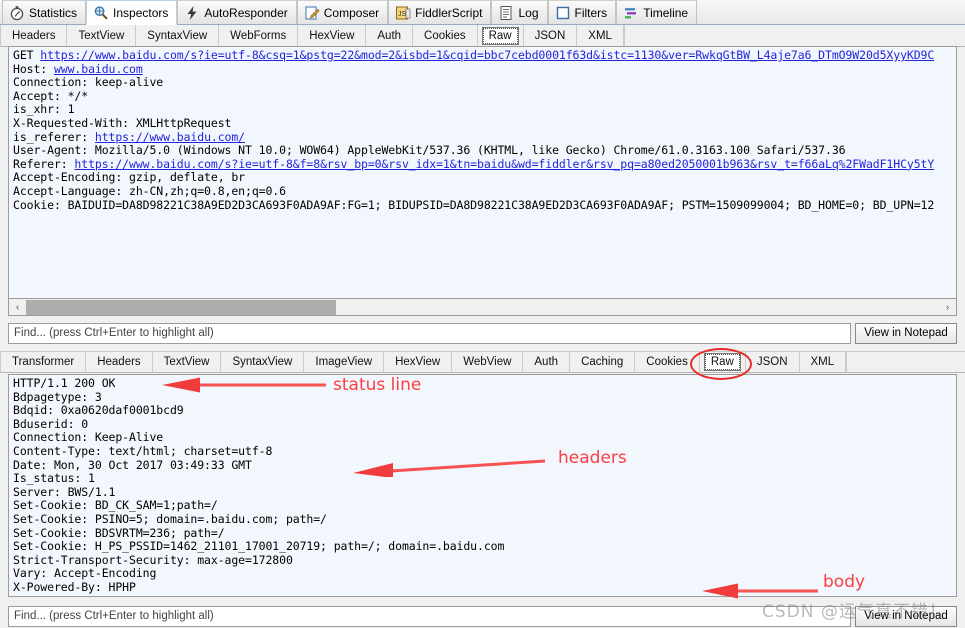 Image resolution: width=965 pixels, height=628 pixels. I want to click on request-hscrollbar: ‹ ›, so click(482, 307).